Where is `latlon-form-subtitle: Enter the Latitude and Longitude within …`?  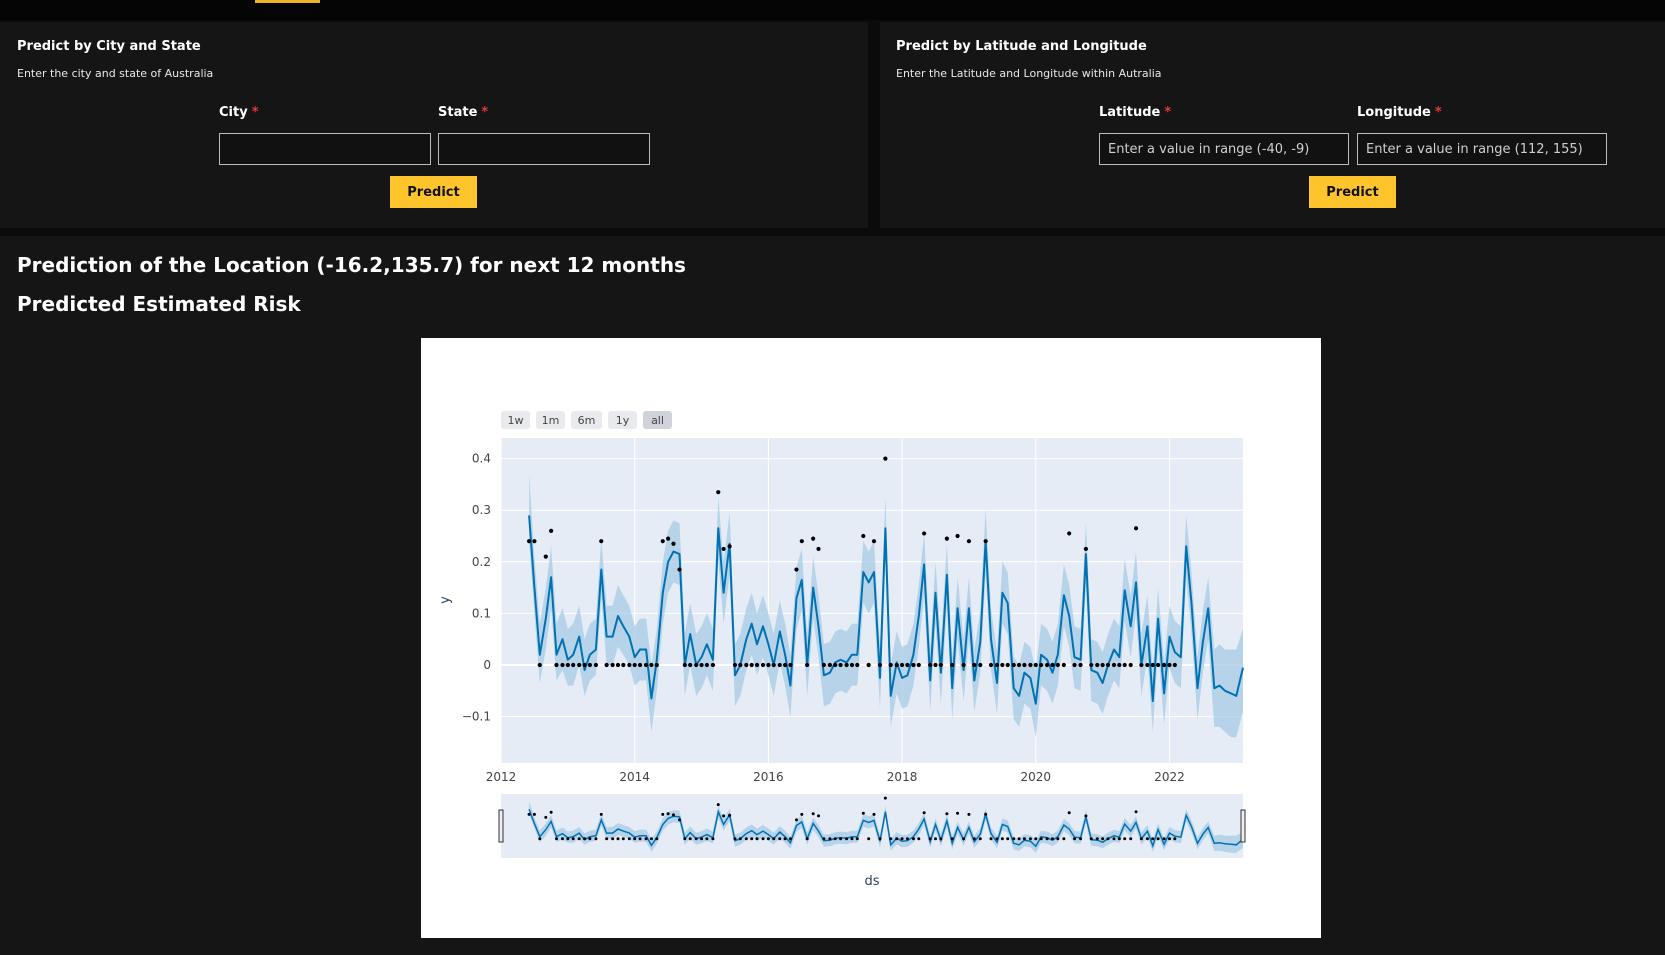 latlon-form-subtitle: Enter the Latitude and Longitude within … is located at coordinates (1029, 73).